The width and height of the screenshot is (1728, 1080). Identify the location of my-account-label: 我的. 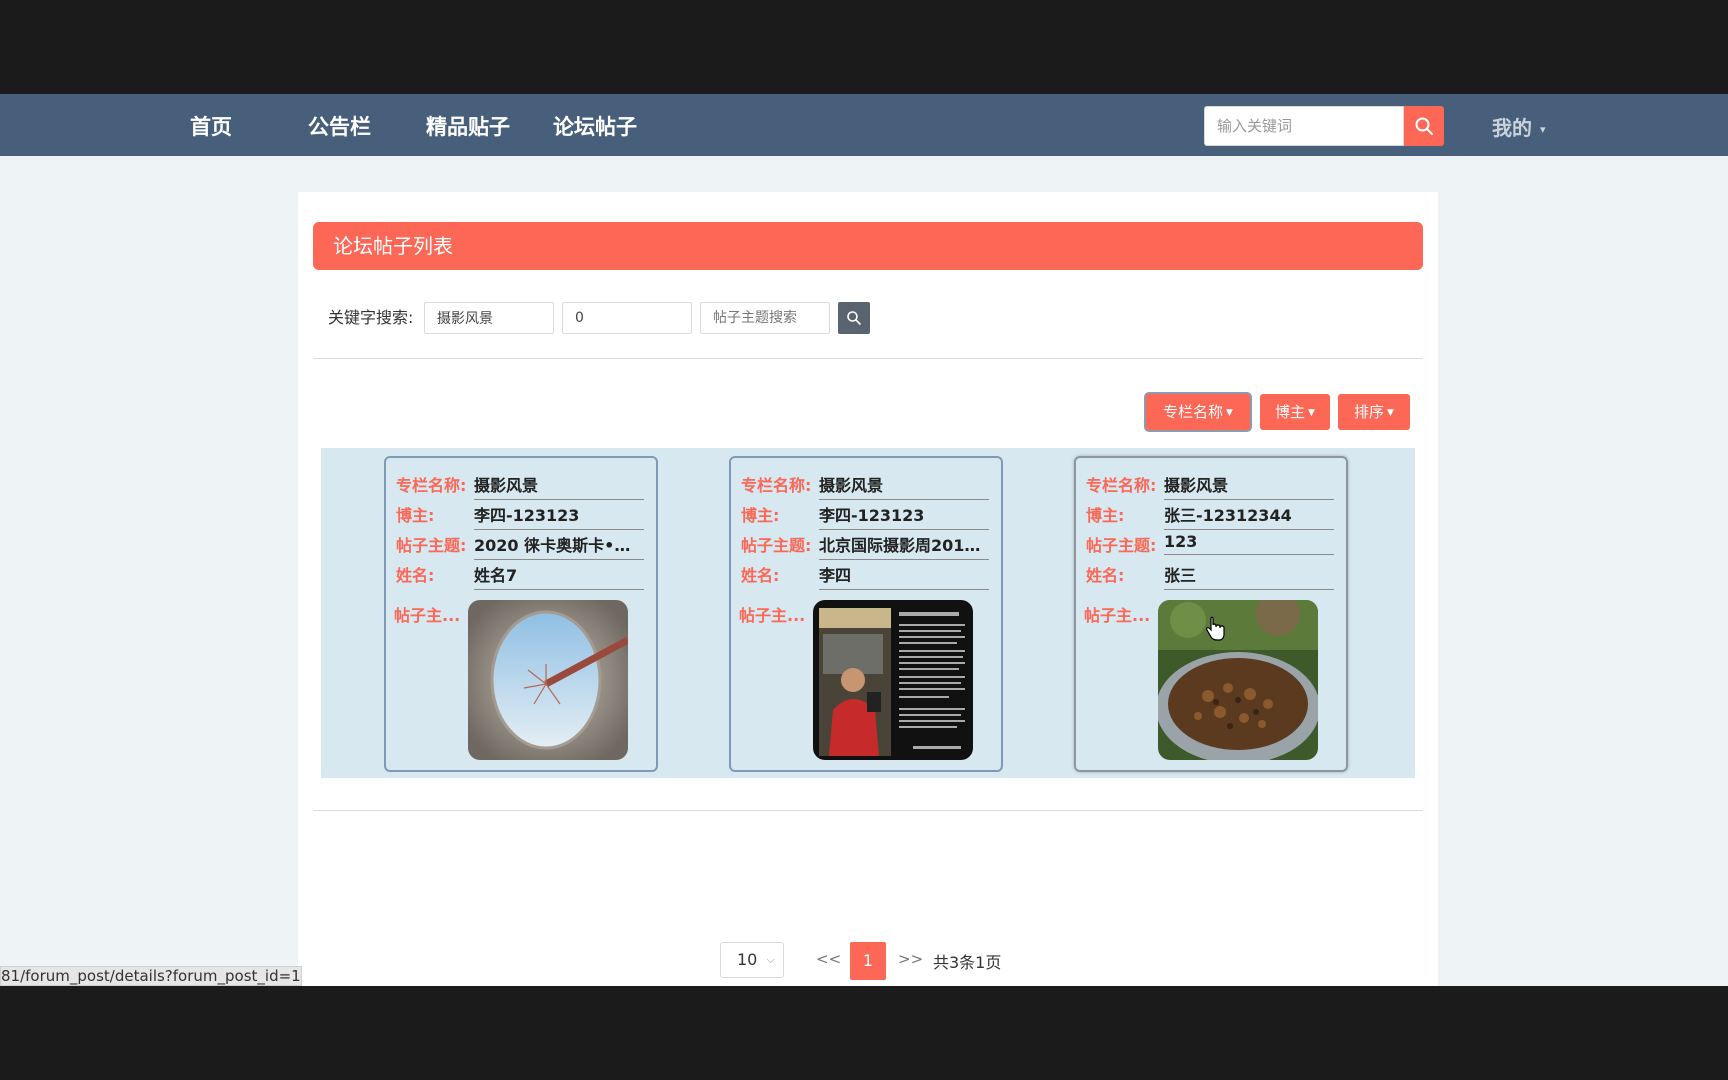
(1512, 128).